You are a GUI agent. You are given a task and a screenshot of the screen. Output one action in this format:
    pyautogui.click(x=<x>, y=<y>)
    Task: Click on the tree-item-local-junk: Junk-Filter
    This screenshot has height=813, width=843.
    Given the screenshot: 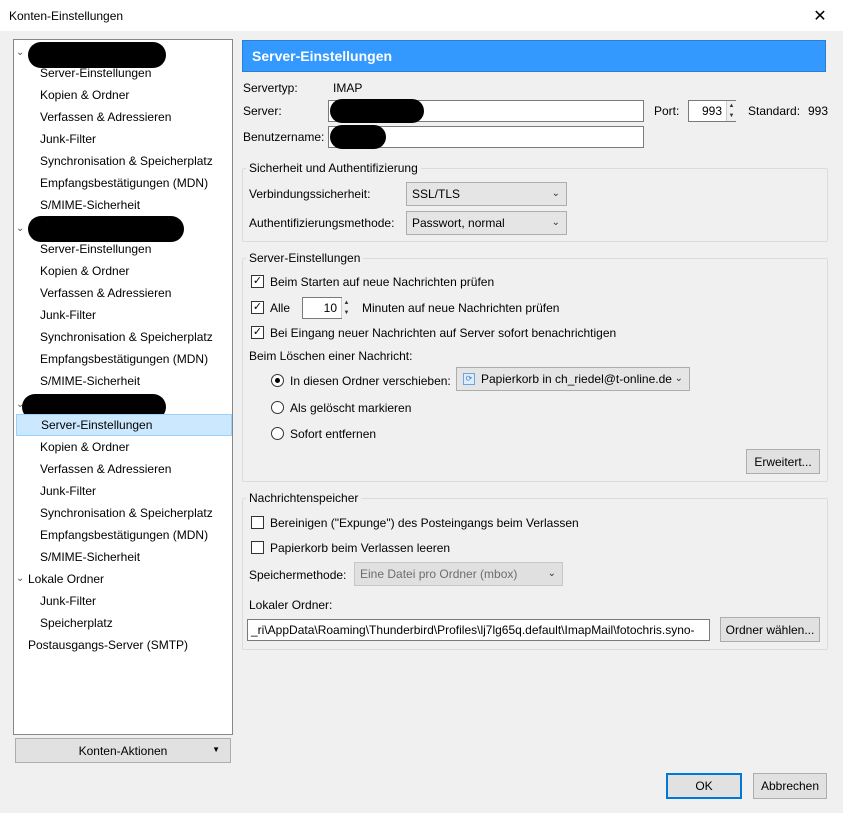 What is the action you would take?
    pyautogui.click(x=68, y=601)
    